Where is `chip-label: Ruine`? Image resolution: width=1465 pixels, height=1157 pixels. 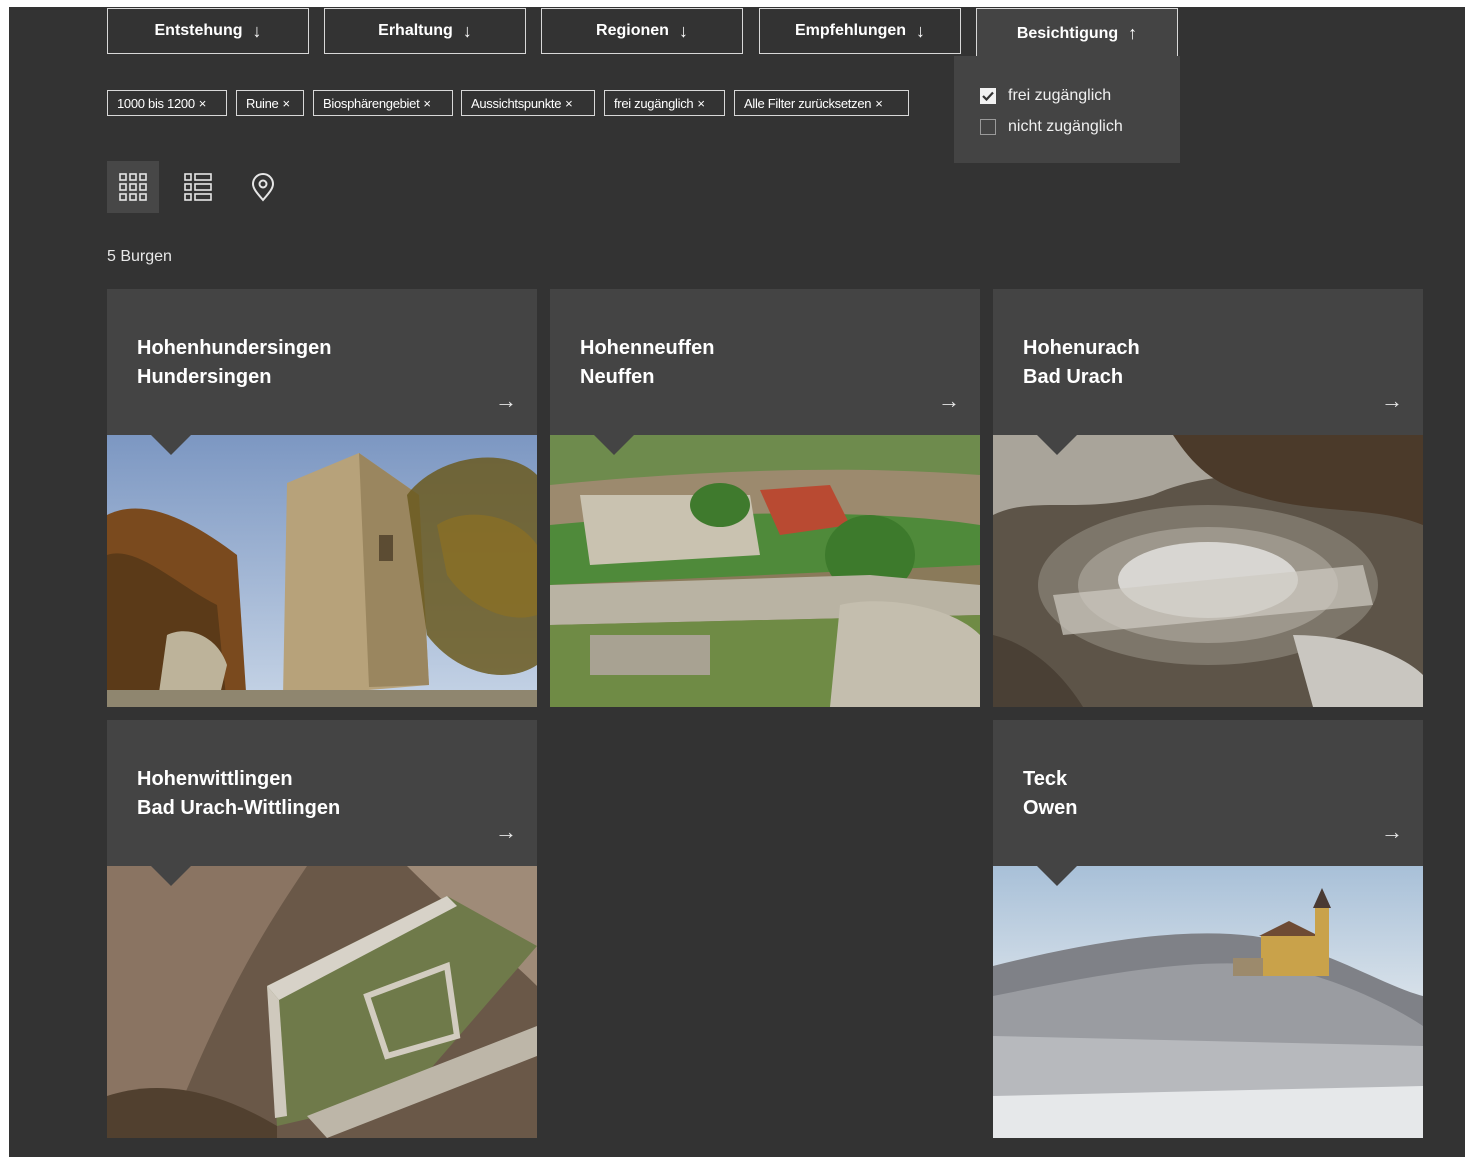
chip-label: Ruine is located at coordinates (262, 103).